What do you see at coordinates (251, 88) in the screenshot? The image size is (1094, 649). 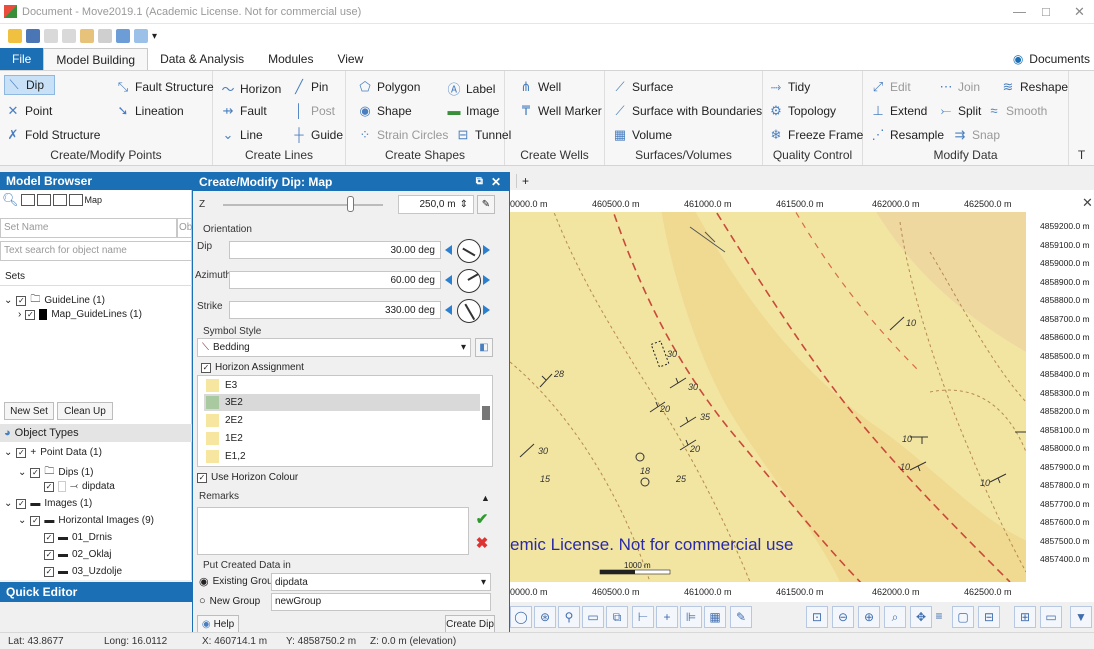 I see `horizon-button: 〜 Horizon` at bounding box center [251, 88].